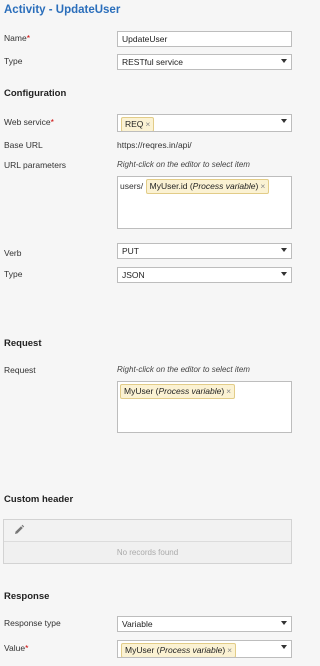  What do you see at coordinates (27, 596) in the screenshot?
I see `response-heading: Response` at bounding box center [27, 596].